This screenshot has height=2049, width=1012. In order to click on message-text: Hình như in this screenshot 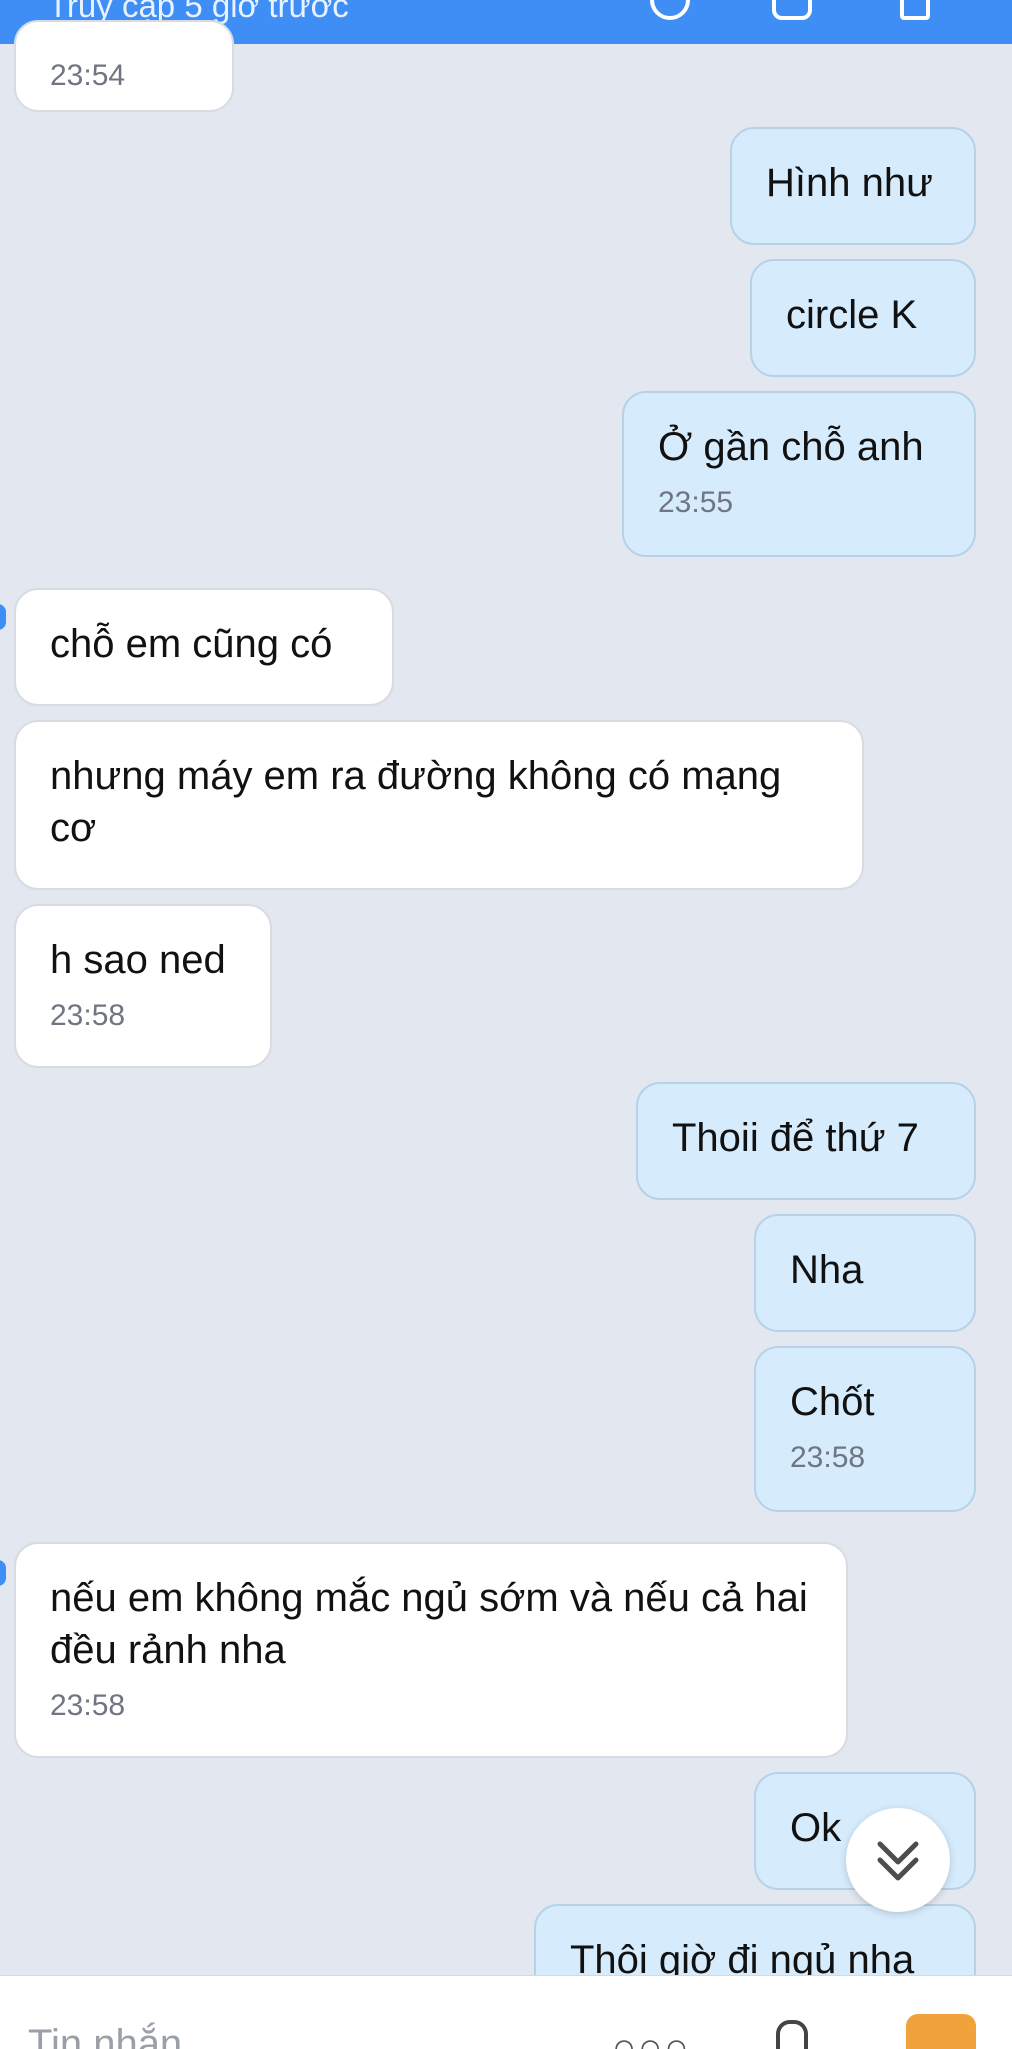, I will do `click(849, 183)`.